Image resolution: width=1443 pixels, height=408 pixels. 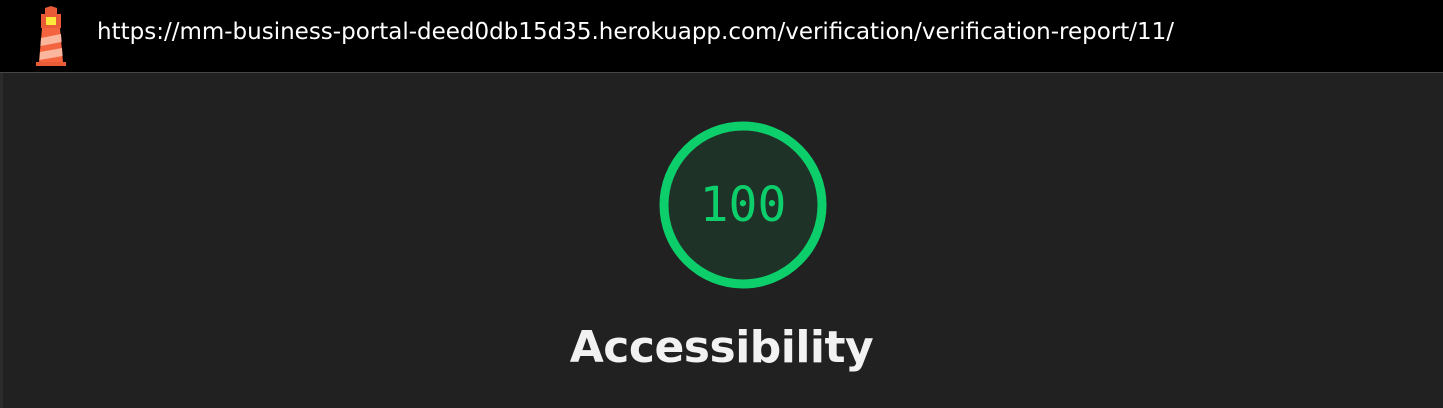 I want to click on category-title: Accessibility, so click(x=721, y=347).